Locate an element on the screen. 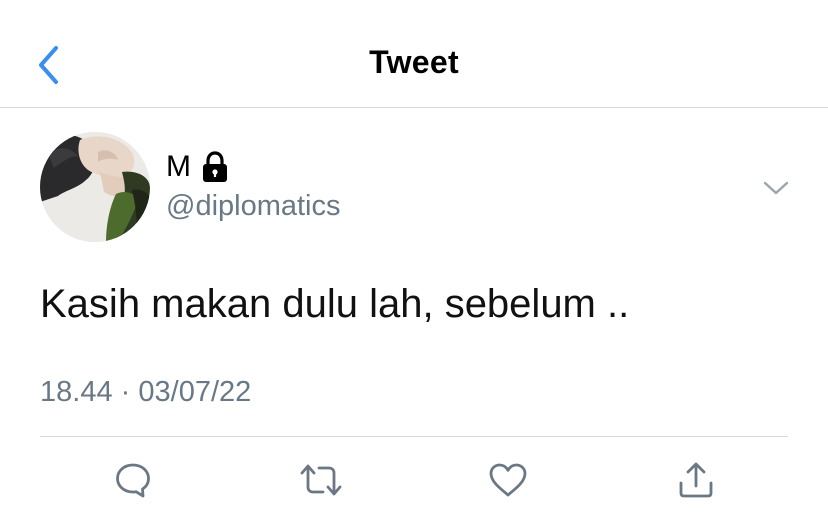 The image size is (828, 523). retweet-button is located at coordinates (321, 480).